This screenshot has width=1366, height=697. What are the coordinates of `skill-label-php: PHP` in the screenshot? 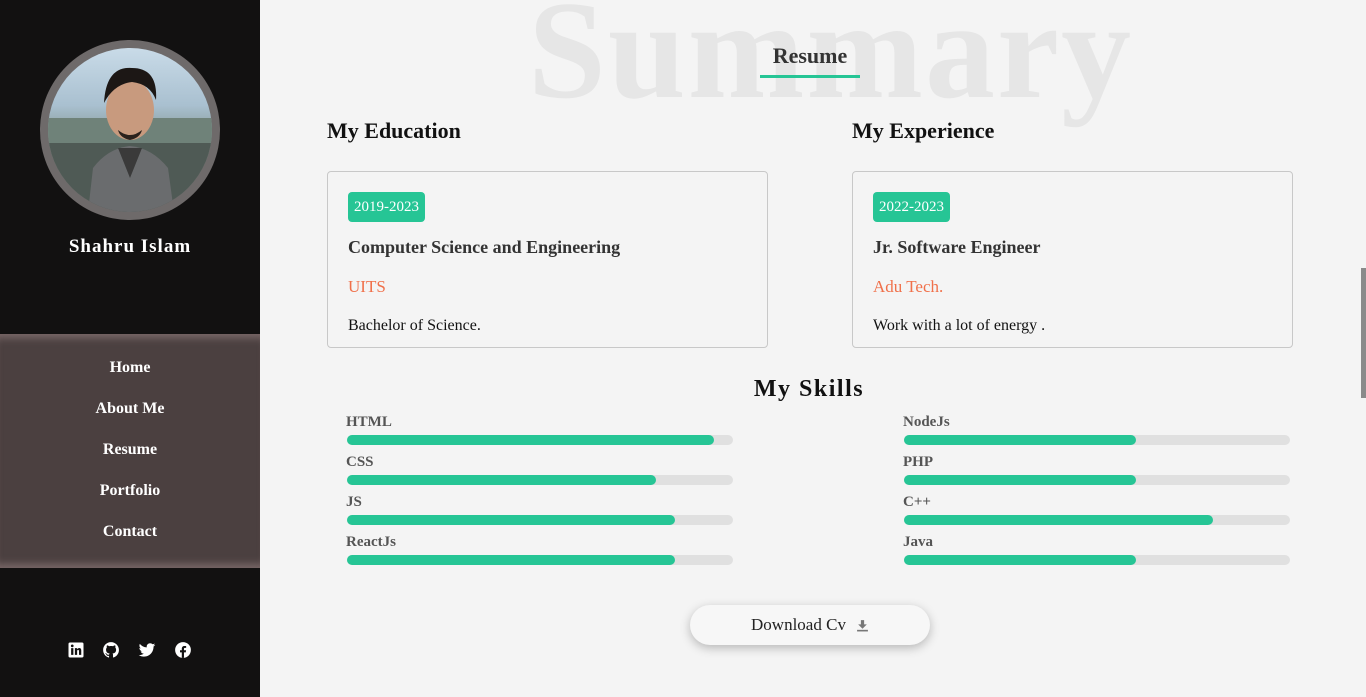 It's located at (918, 462).